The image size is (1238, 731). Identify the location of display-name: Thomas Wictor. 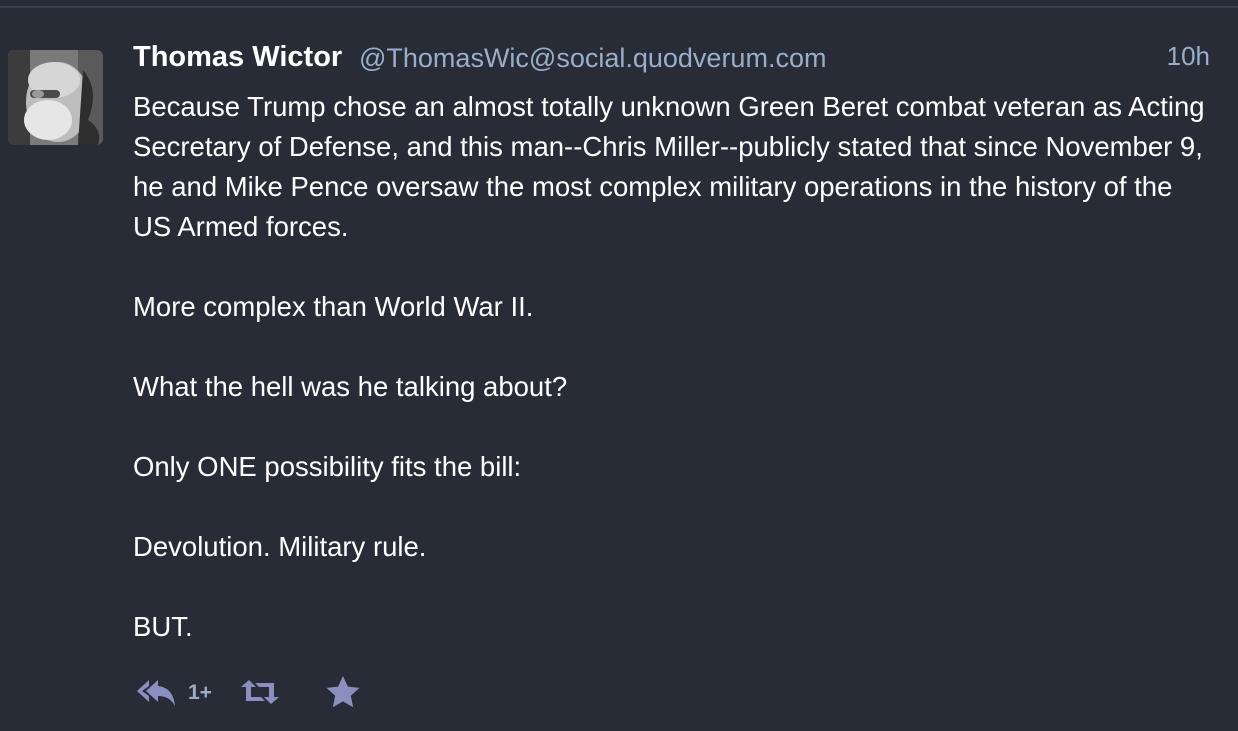
(237, 57).